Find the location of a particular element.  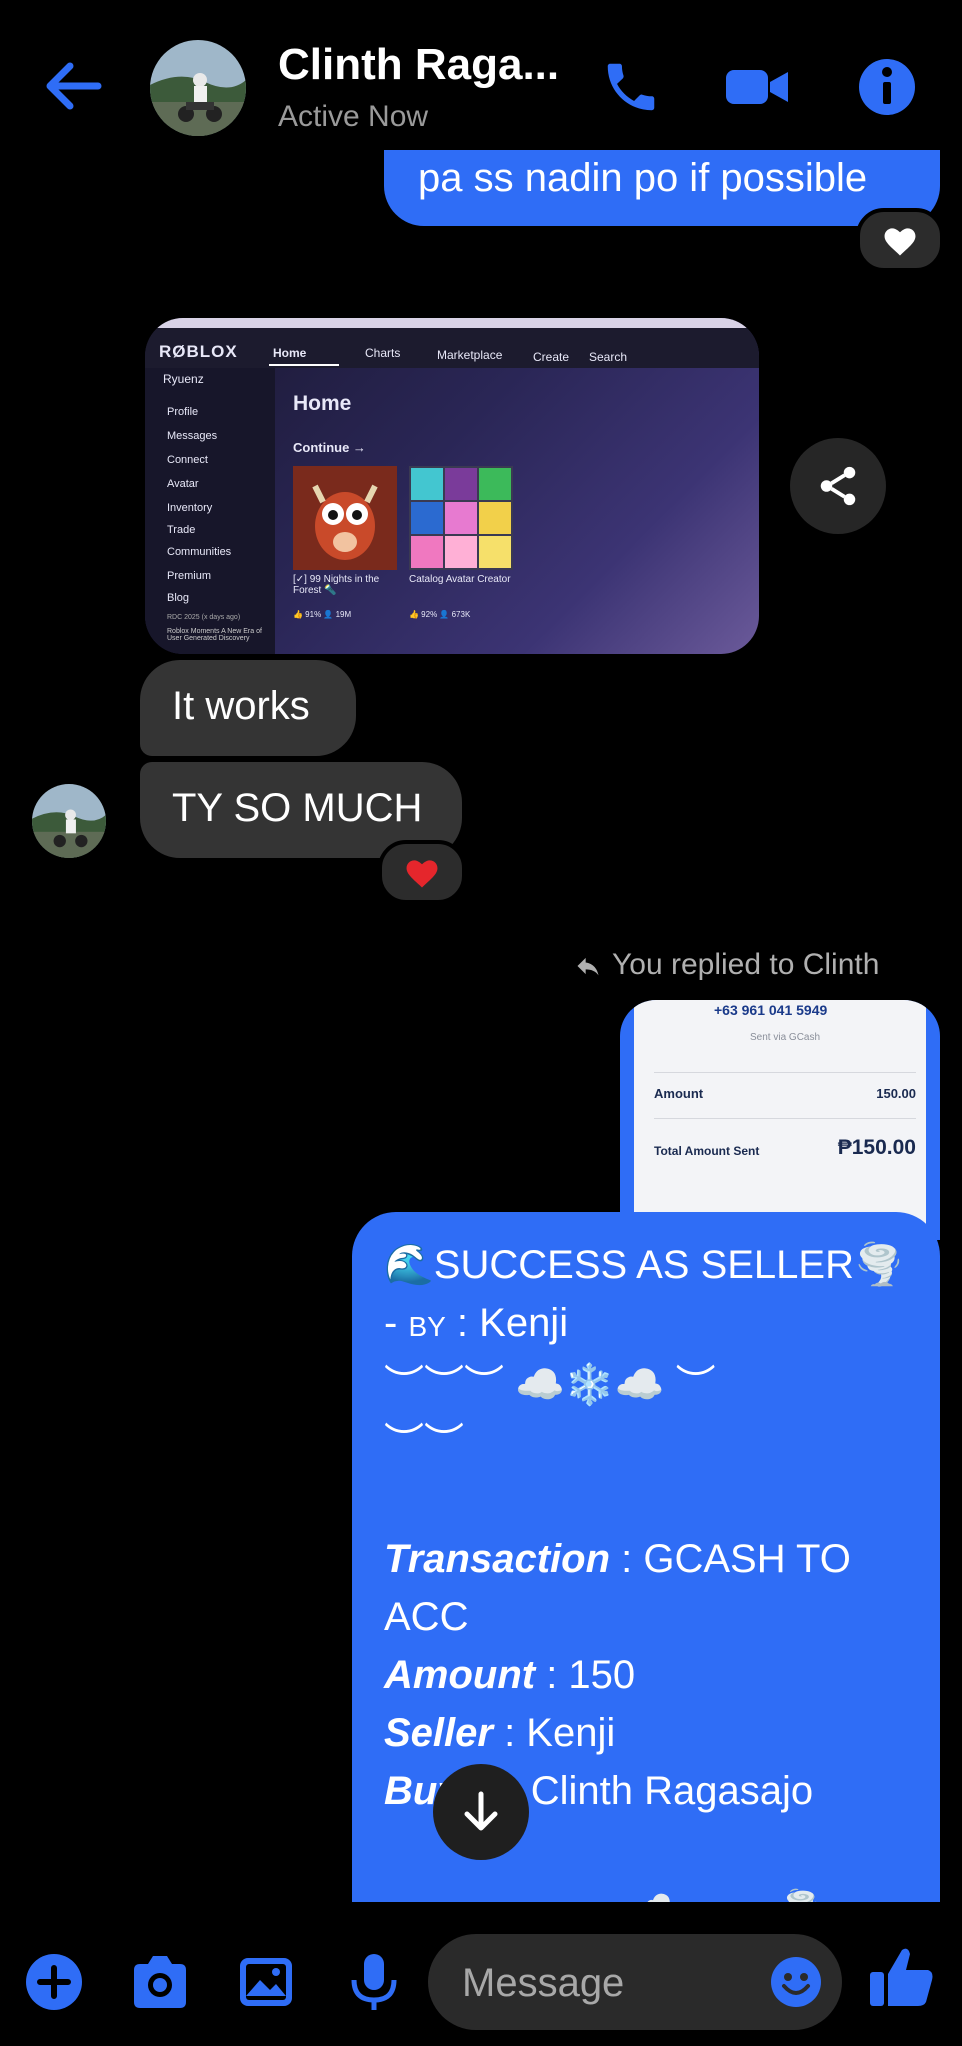

share-icon is located at coordinates (838, 486).